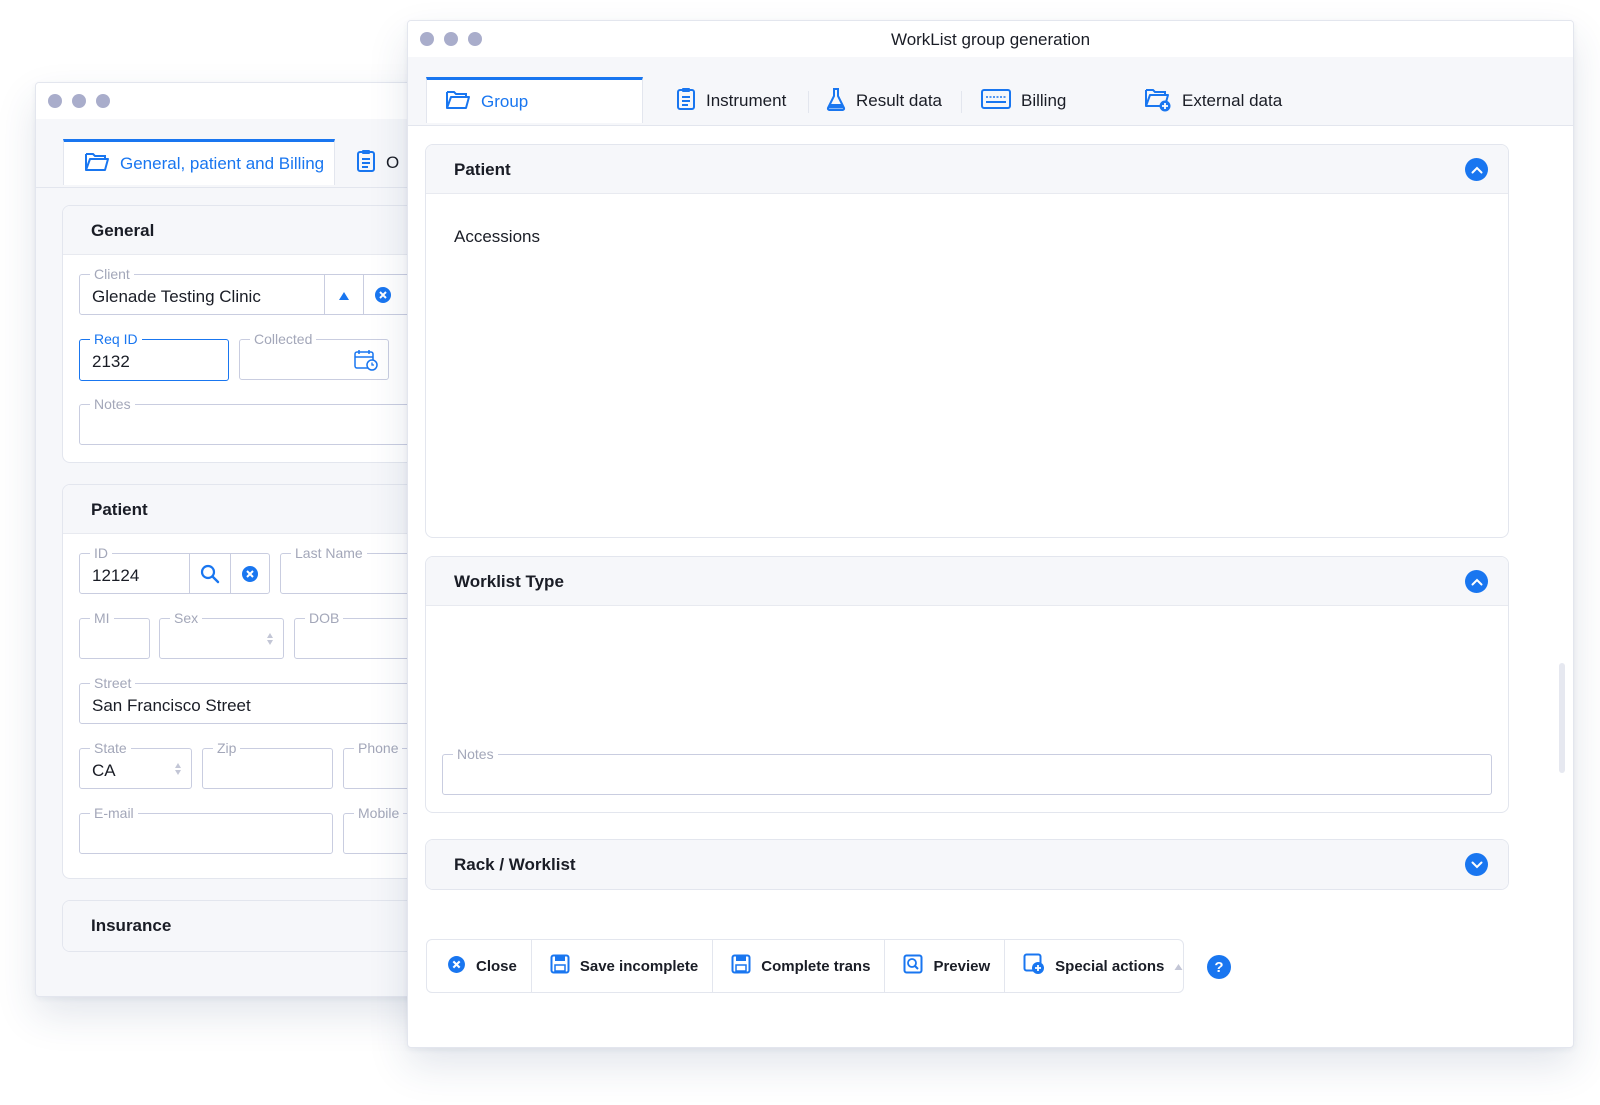 The image size is (1600, 1105). I want to click on field-label: Sex, so click(186, 618).